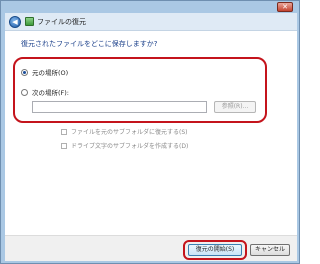  I want to click on dialog-footer: 復元の開始(S) キャンセル, so click(151, 248).